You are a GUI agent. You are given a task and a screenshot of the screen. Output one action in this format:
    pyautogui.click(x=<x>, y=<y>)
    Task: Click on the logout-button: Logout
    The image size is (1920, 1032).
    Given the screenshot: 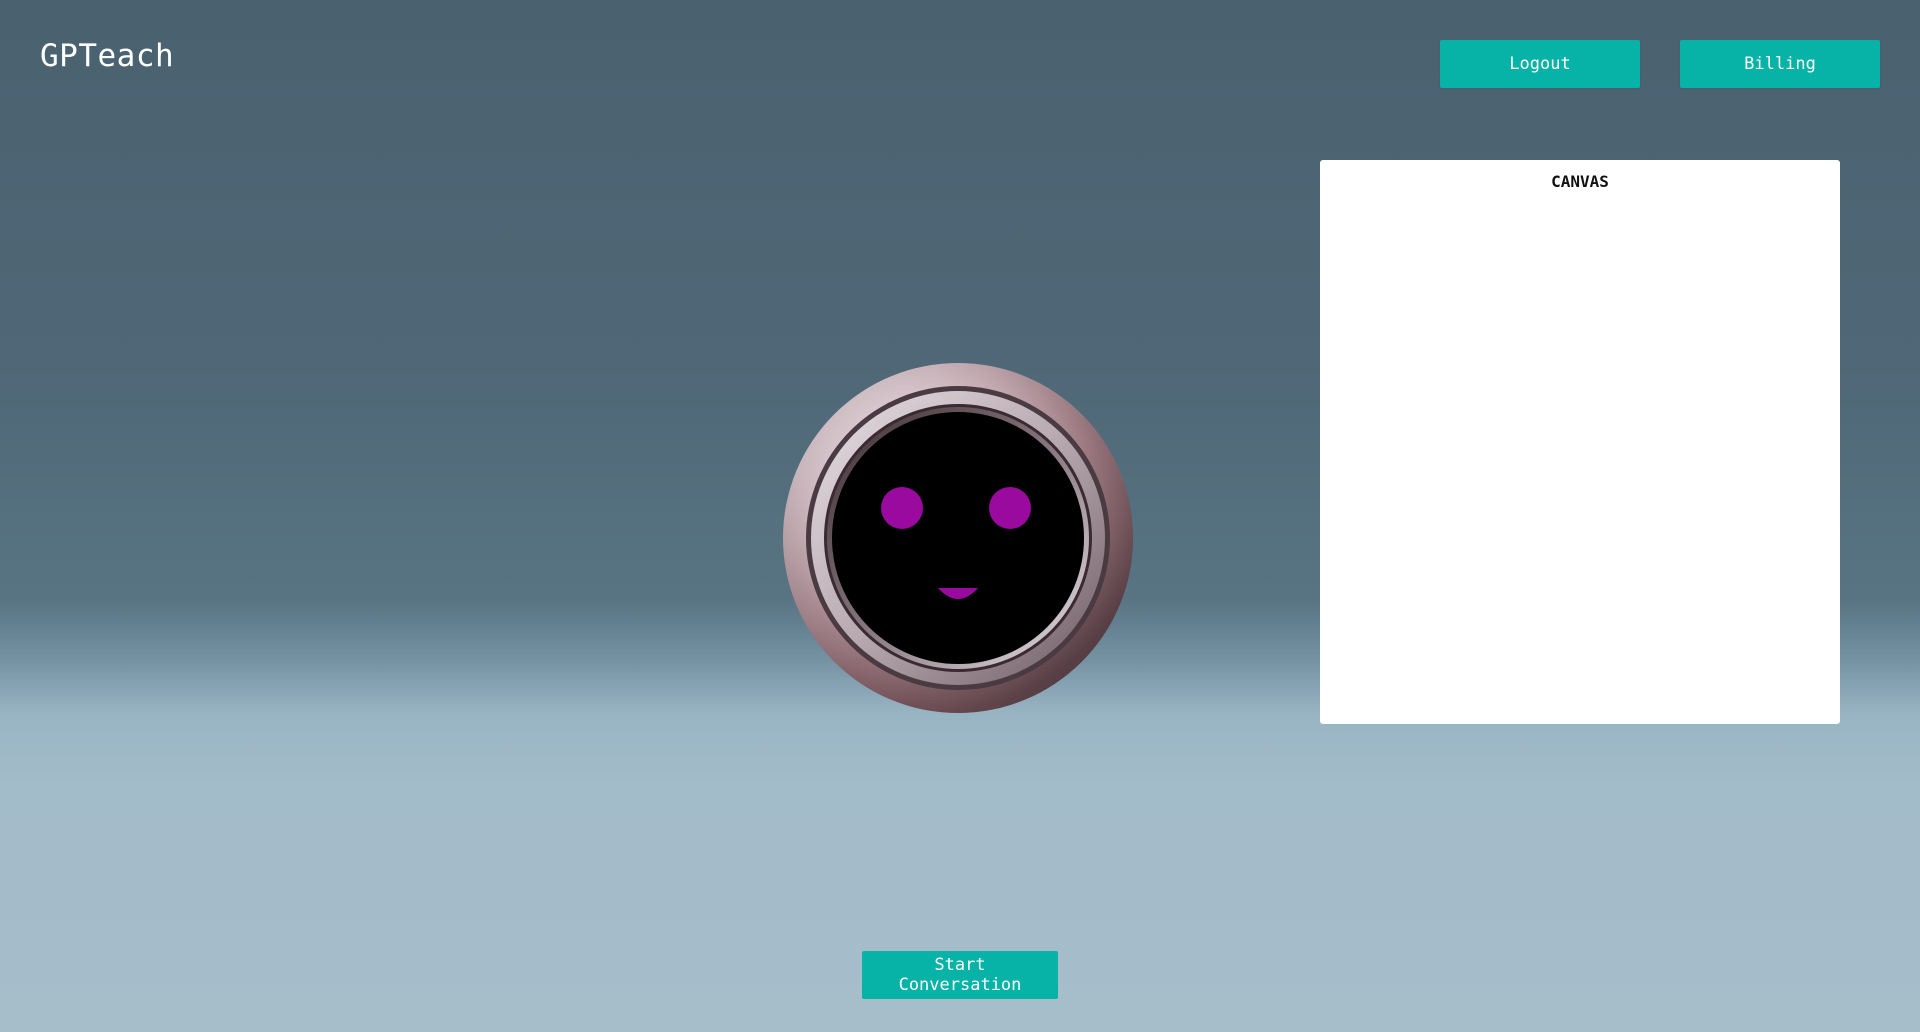 What is the action you would take?
    pyautogui.click(x=1540, y=64)
    